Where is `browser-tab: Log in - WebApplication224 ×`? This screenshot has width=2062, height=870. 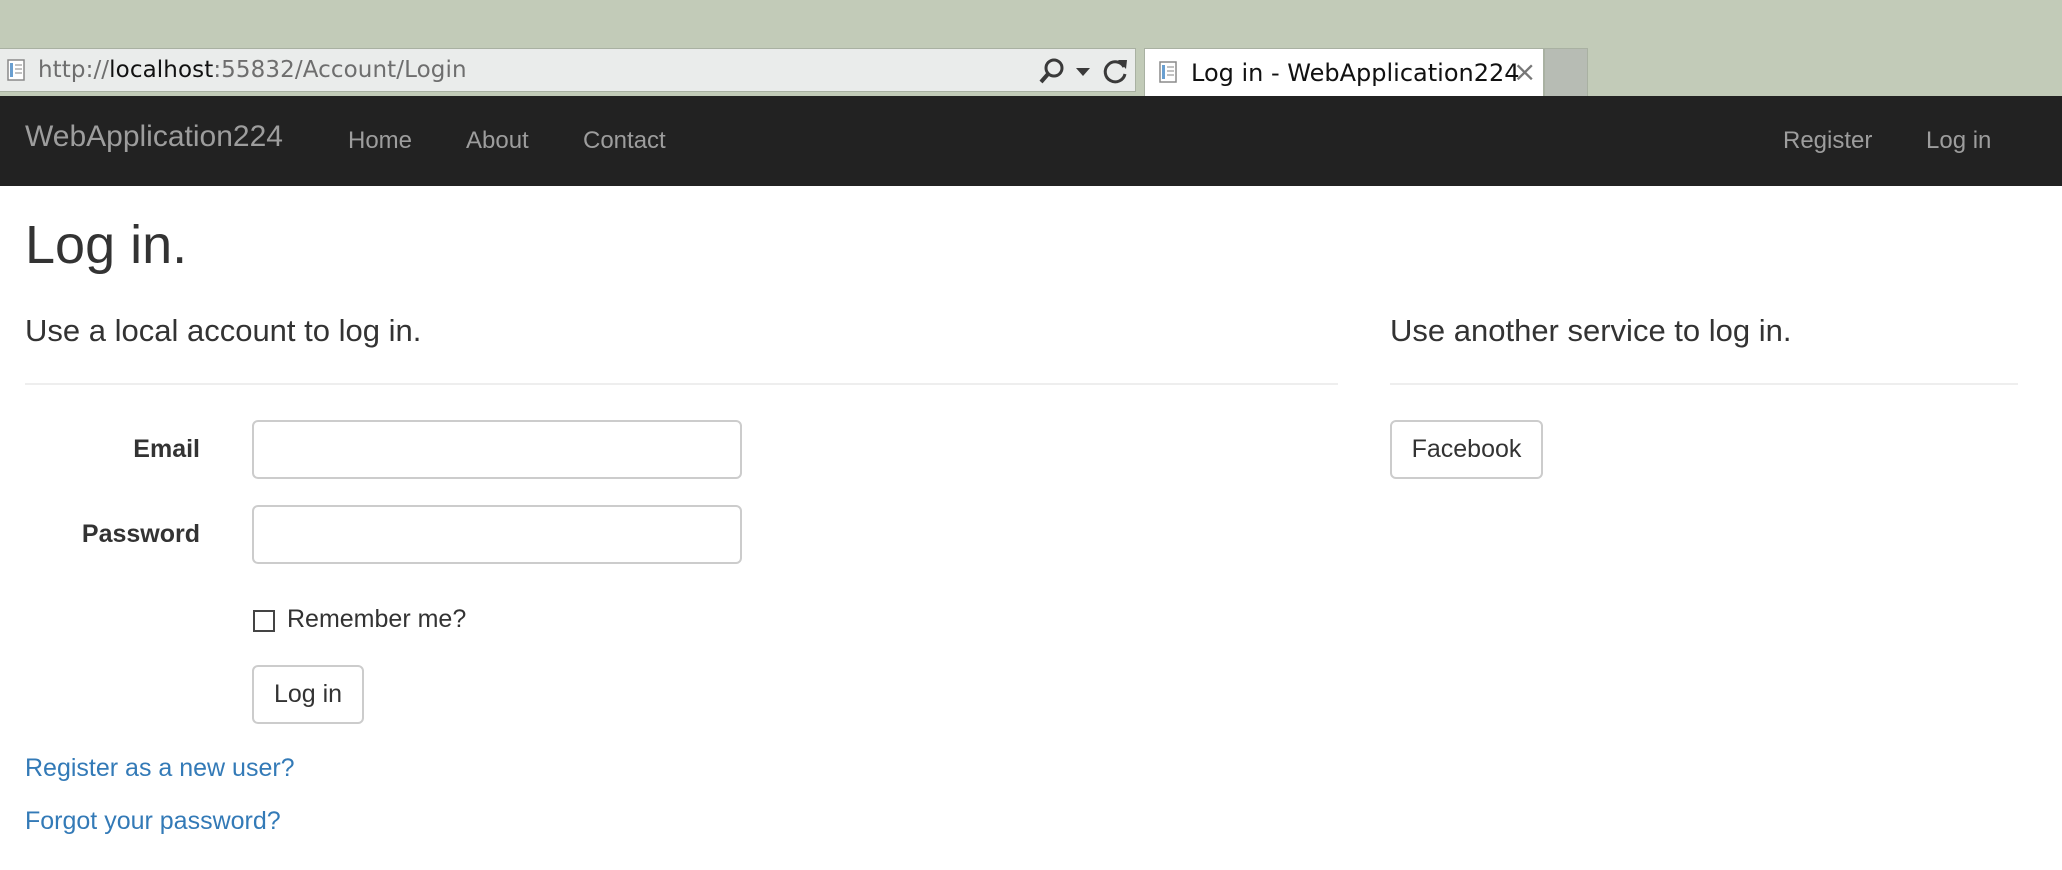 browser-tab: Log in - WebApplication224 × is located at coordinates (1344, 72).